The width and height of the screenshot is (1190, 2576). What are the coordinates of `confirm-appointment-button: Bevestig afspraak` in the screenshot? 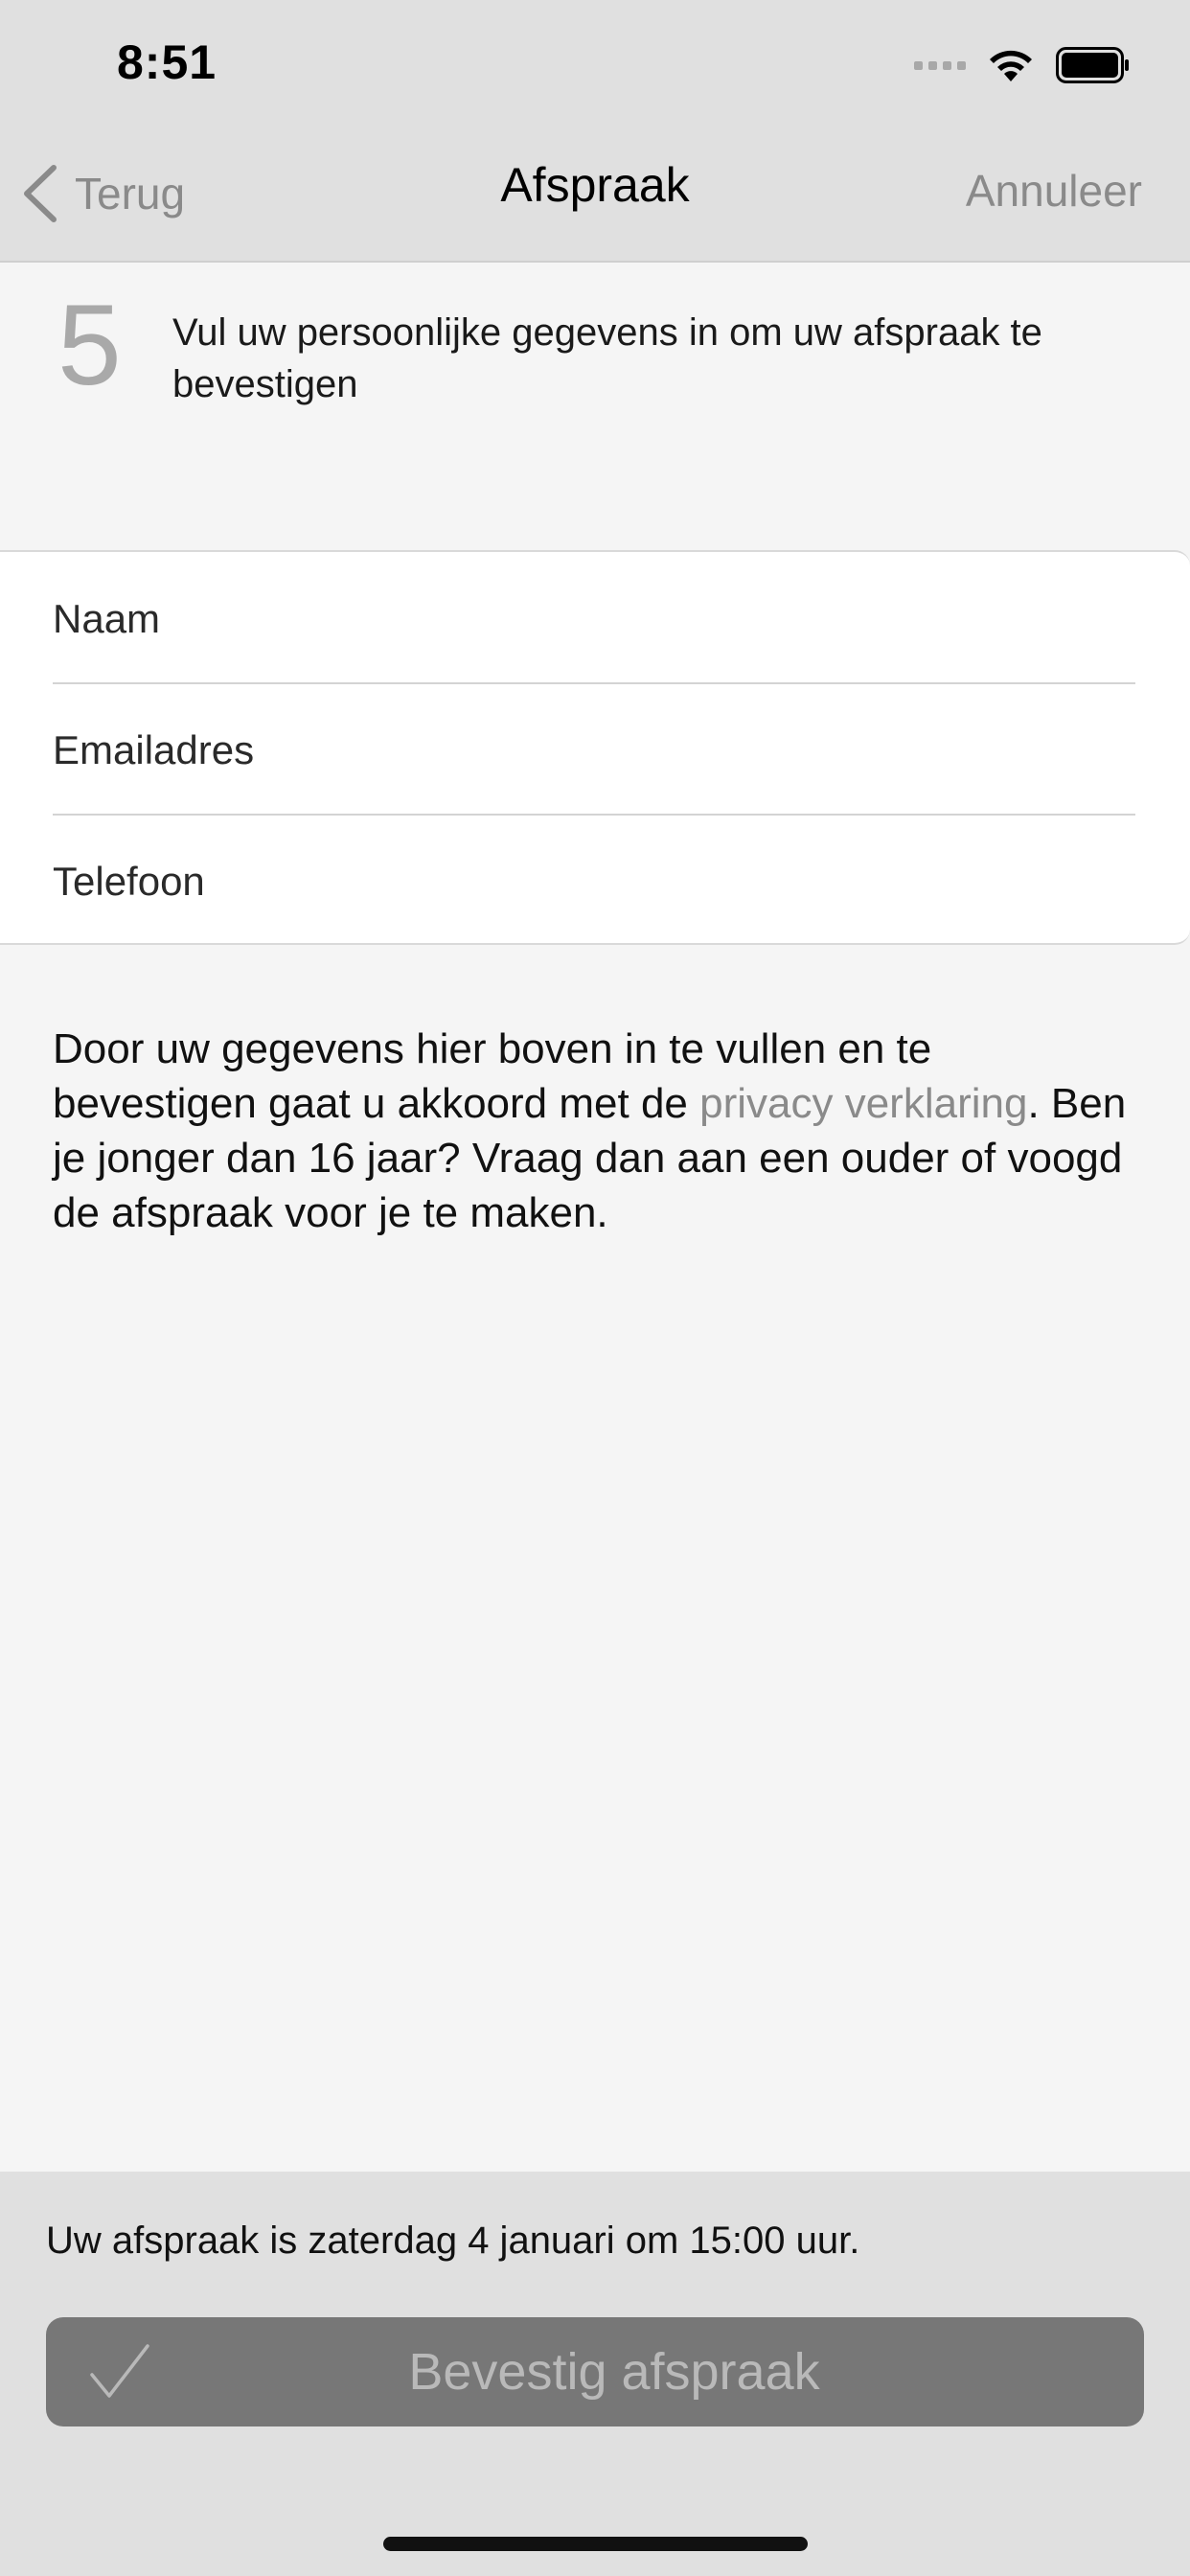 It's located at (595, 2371).